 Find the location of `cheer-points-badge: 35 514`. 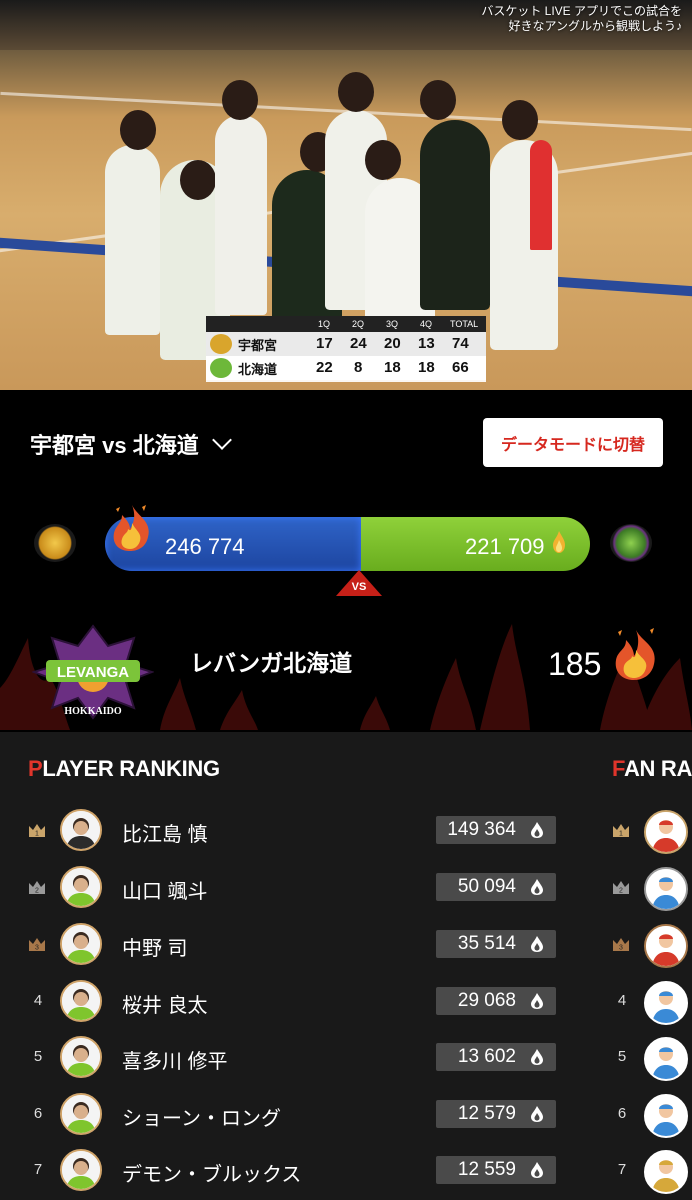

cheer-points-badge: 35 514 is located at coordinates (496, 944).